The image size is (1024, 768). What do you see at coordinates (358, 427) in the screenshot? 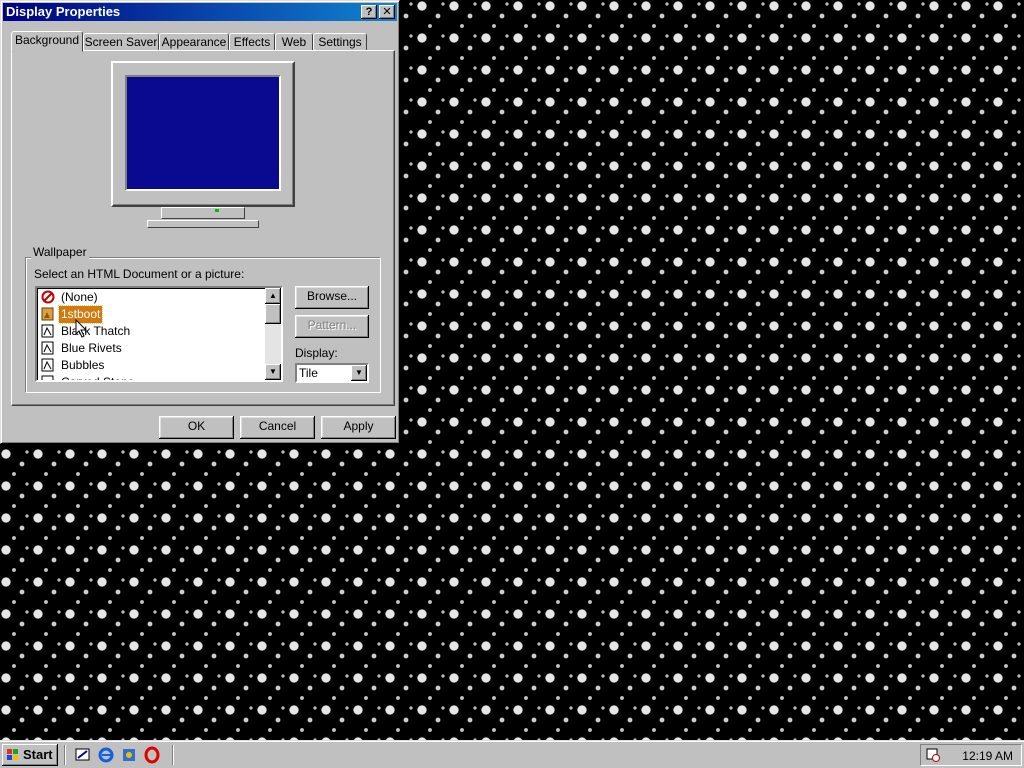
I see `apply-button: Apply` at bounding box center [358, 427].